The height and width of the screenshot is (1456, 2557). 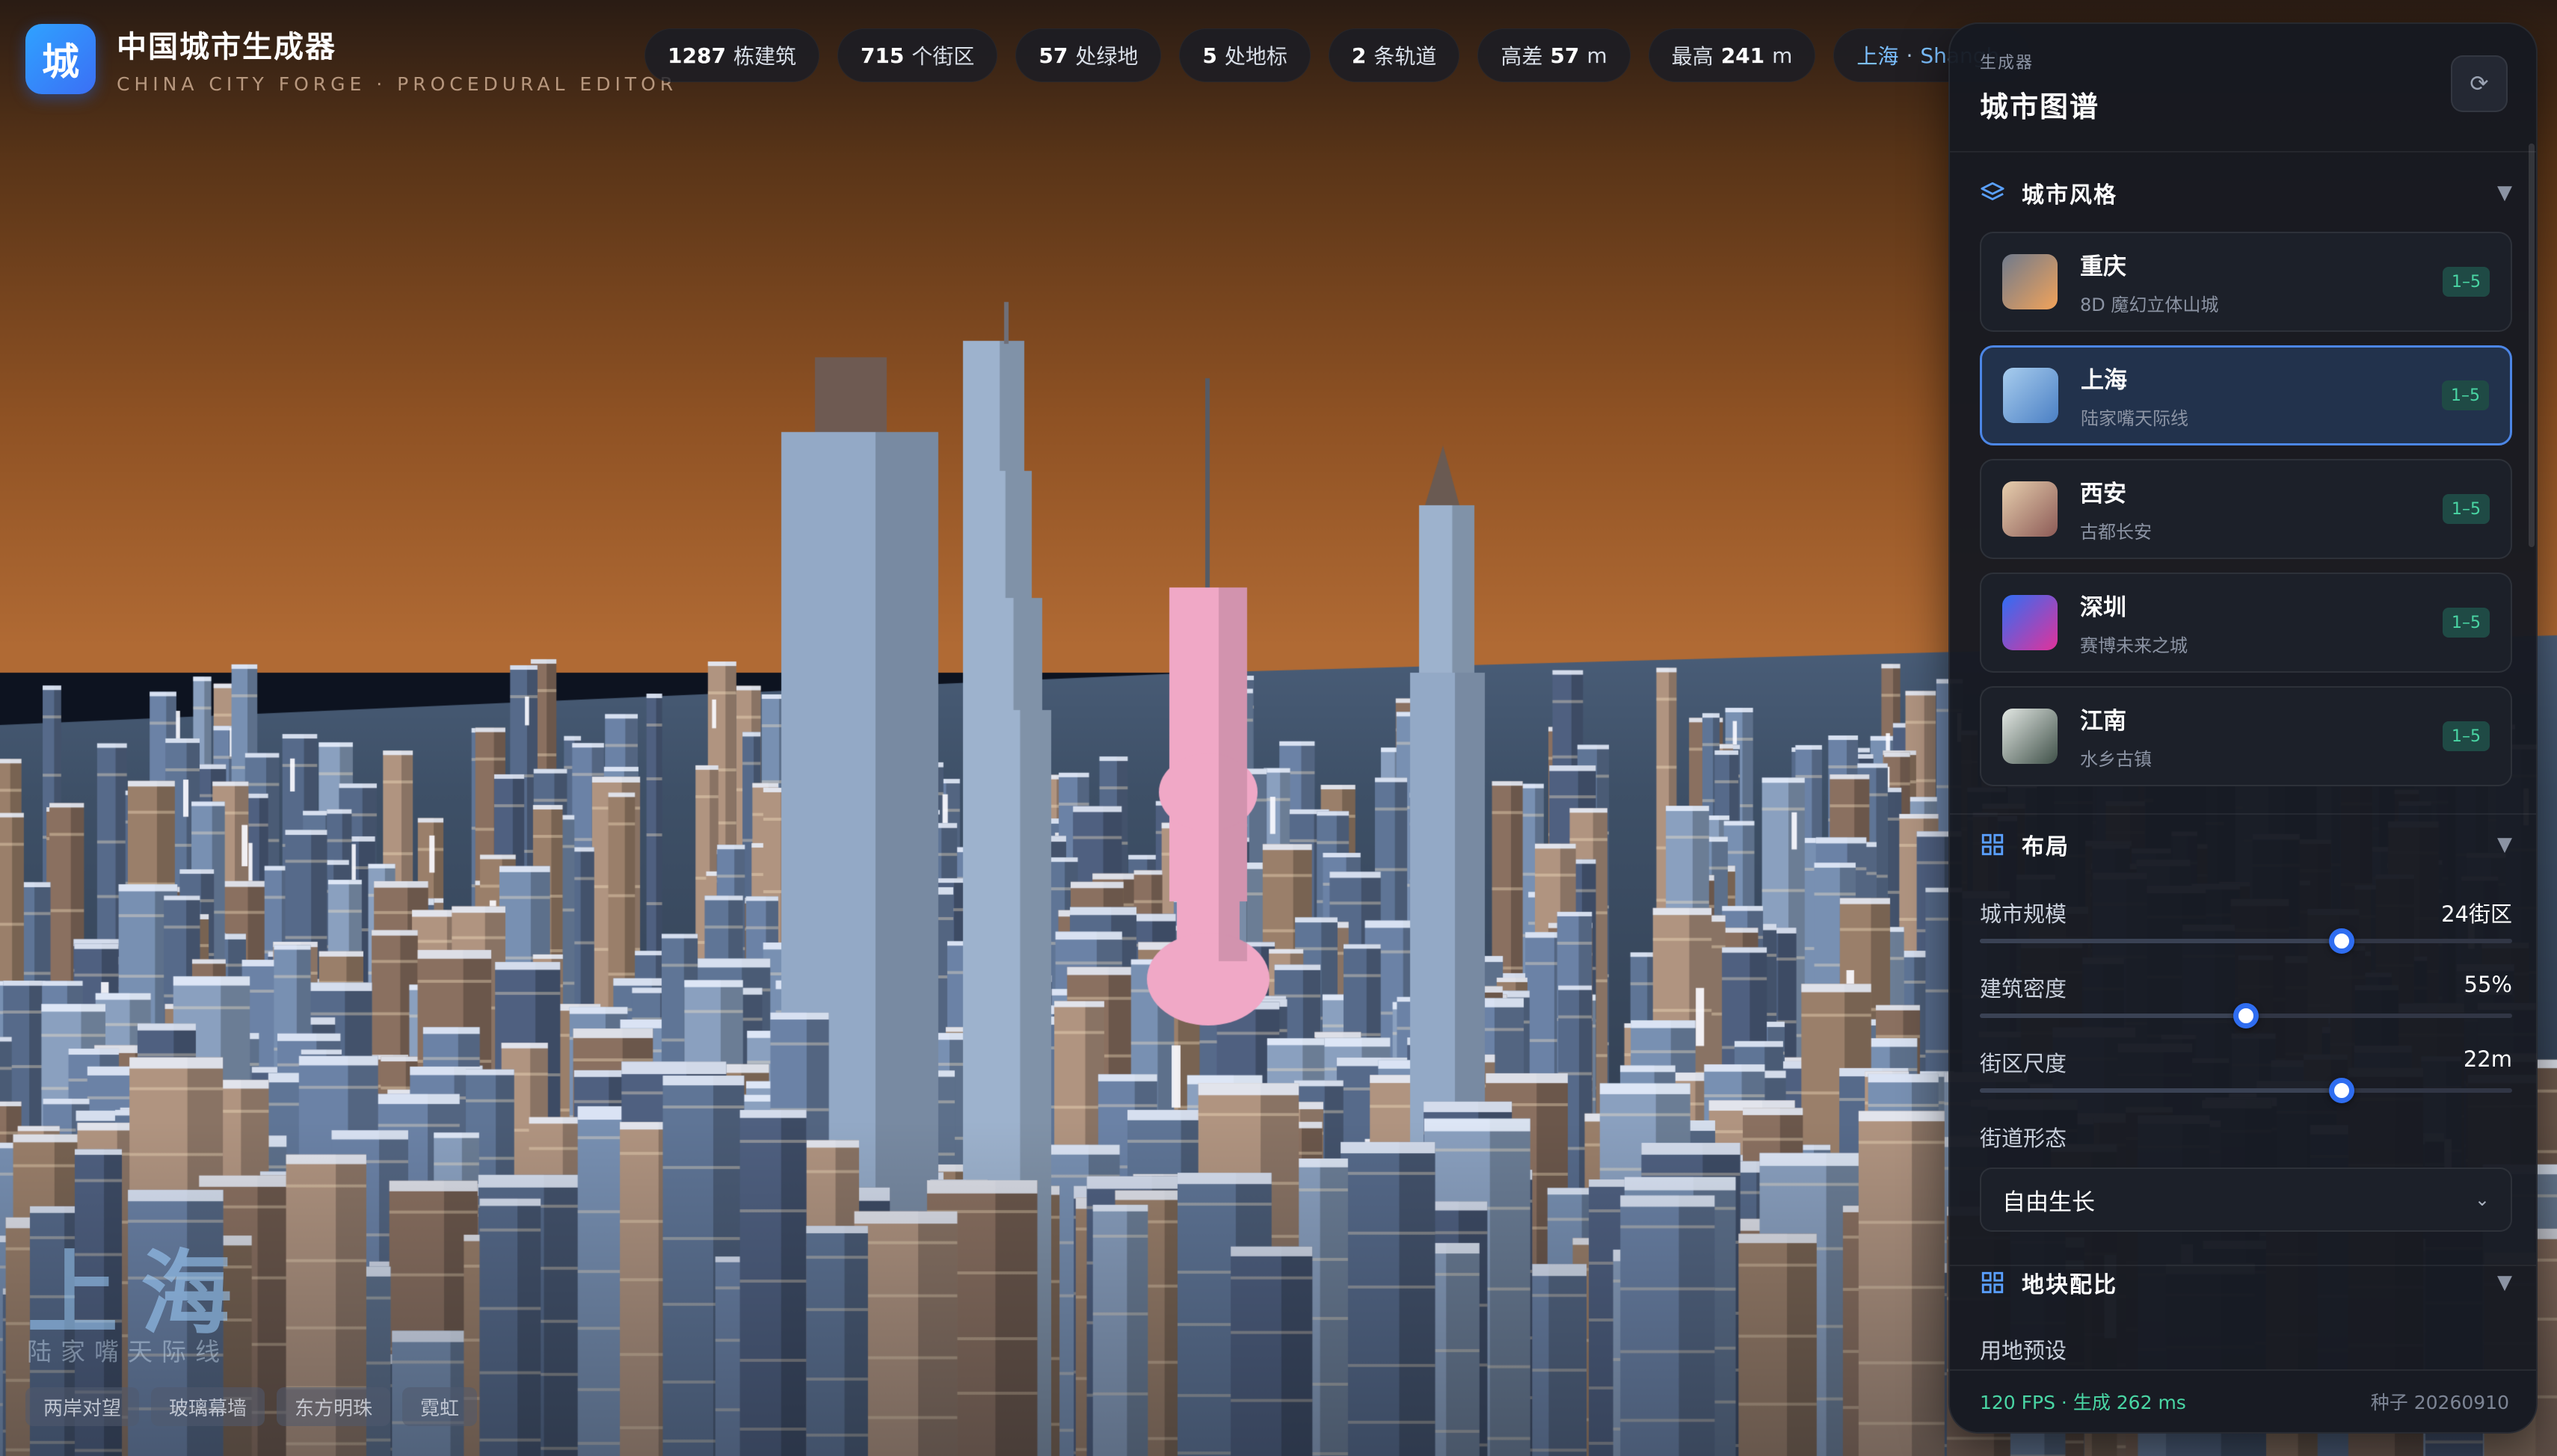 What do you see at coordinates (1732, 55) in the screenshot?
I see `stat-height: 最高 241 m` at bounding box center [1732, 55].